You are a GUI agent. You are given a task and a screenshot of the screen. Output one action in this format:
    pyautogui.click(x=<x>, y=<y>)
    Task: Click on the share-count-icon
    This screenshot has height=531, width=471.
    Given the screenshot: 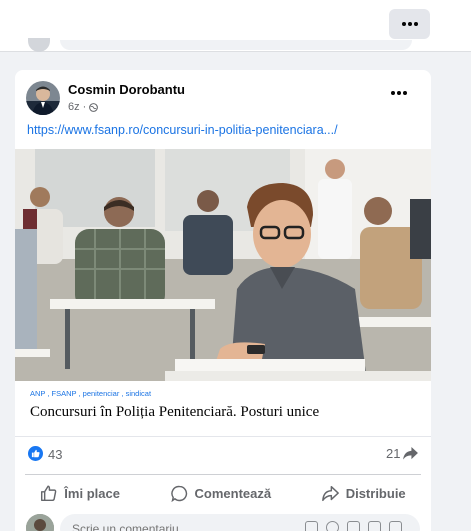 What is the action you would take?
    pyautogui.click(x=411, y=453)
    